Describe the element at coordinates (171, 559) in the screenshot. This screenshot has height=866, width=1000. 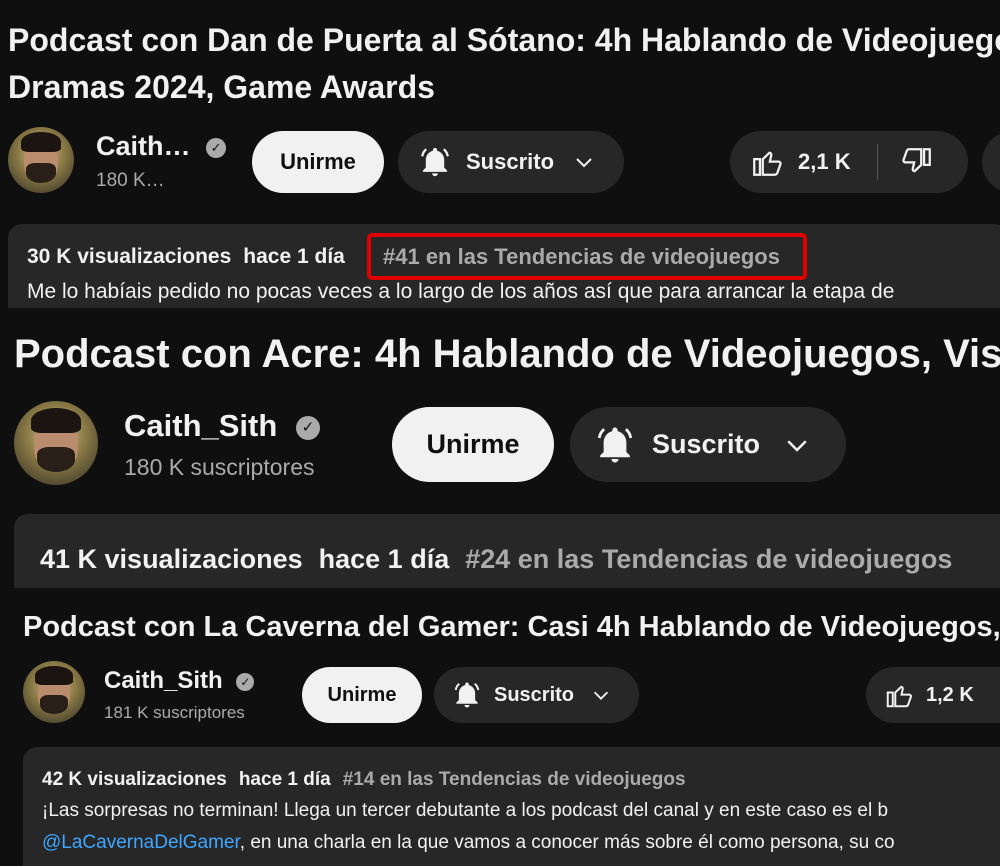
I see `view-count: 41 K visualizaciones` at that location.